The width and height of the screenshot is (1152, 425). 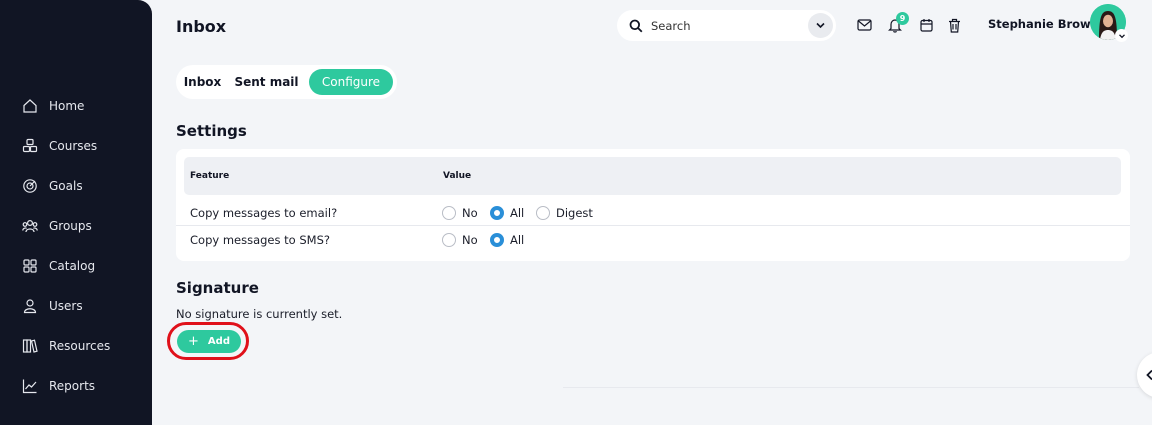 I want to click on sidebar-item-groups: Groups, so click(x=57, y=226).